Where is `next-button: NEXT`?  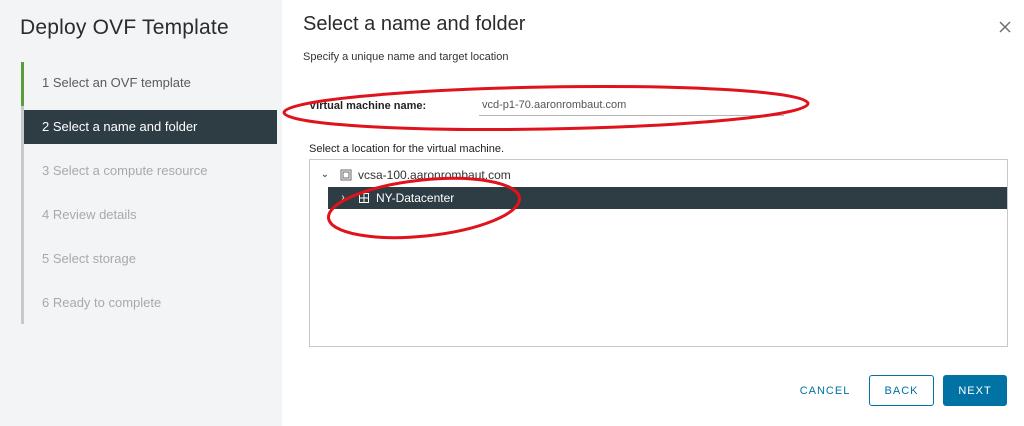
next-button: NEXT is located at coordinates (975, 390).